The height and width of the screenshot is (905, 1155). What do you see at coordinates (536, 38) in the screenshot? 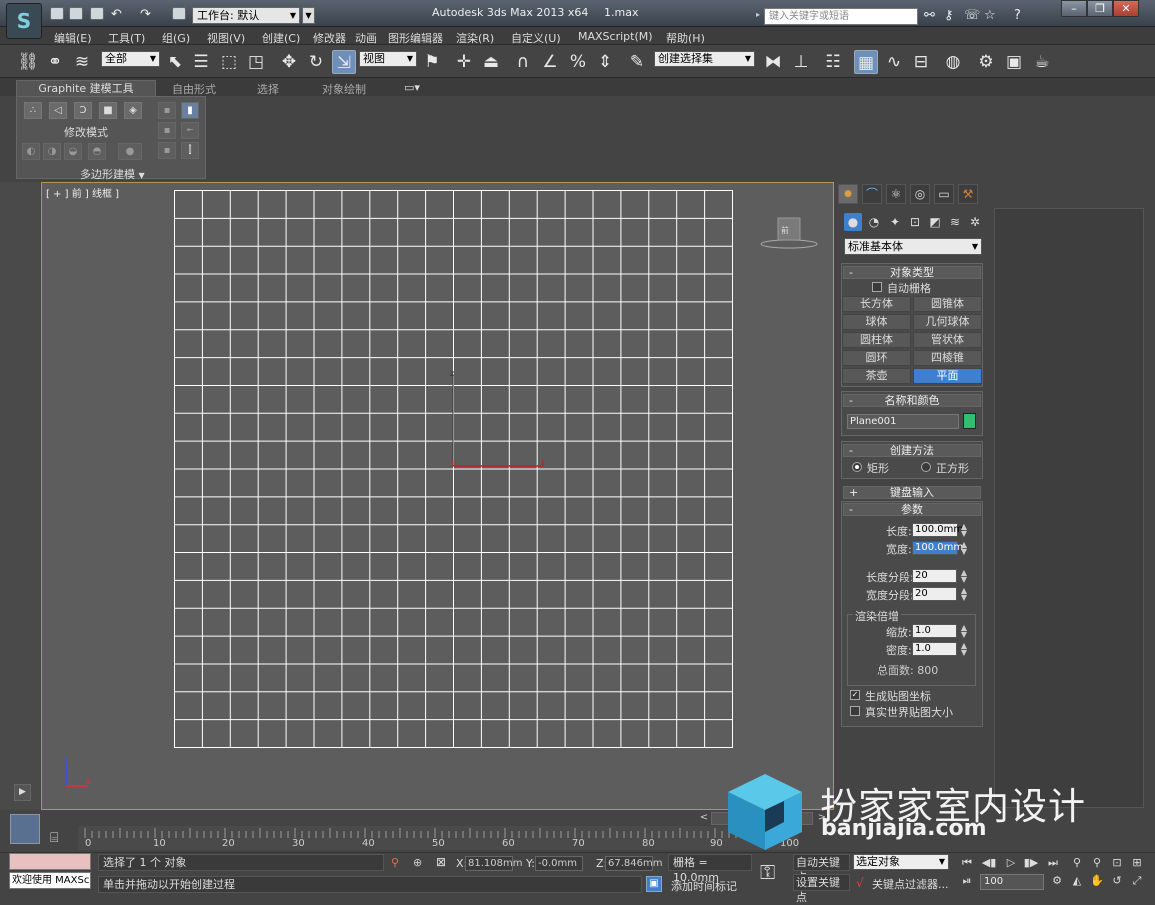
I see `menu-customize: 自定义(U)` at bounding box center [536, 38].